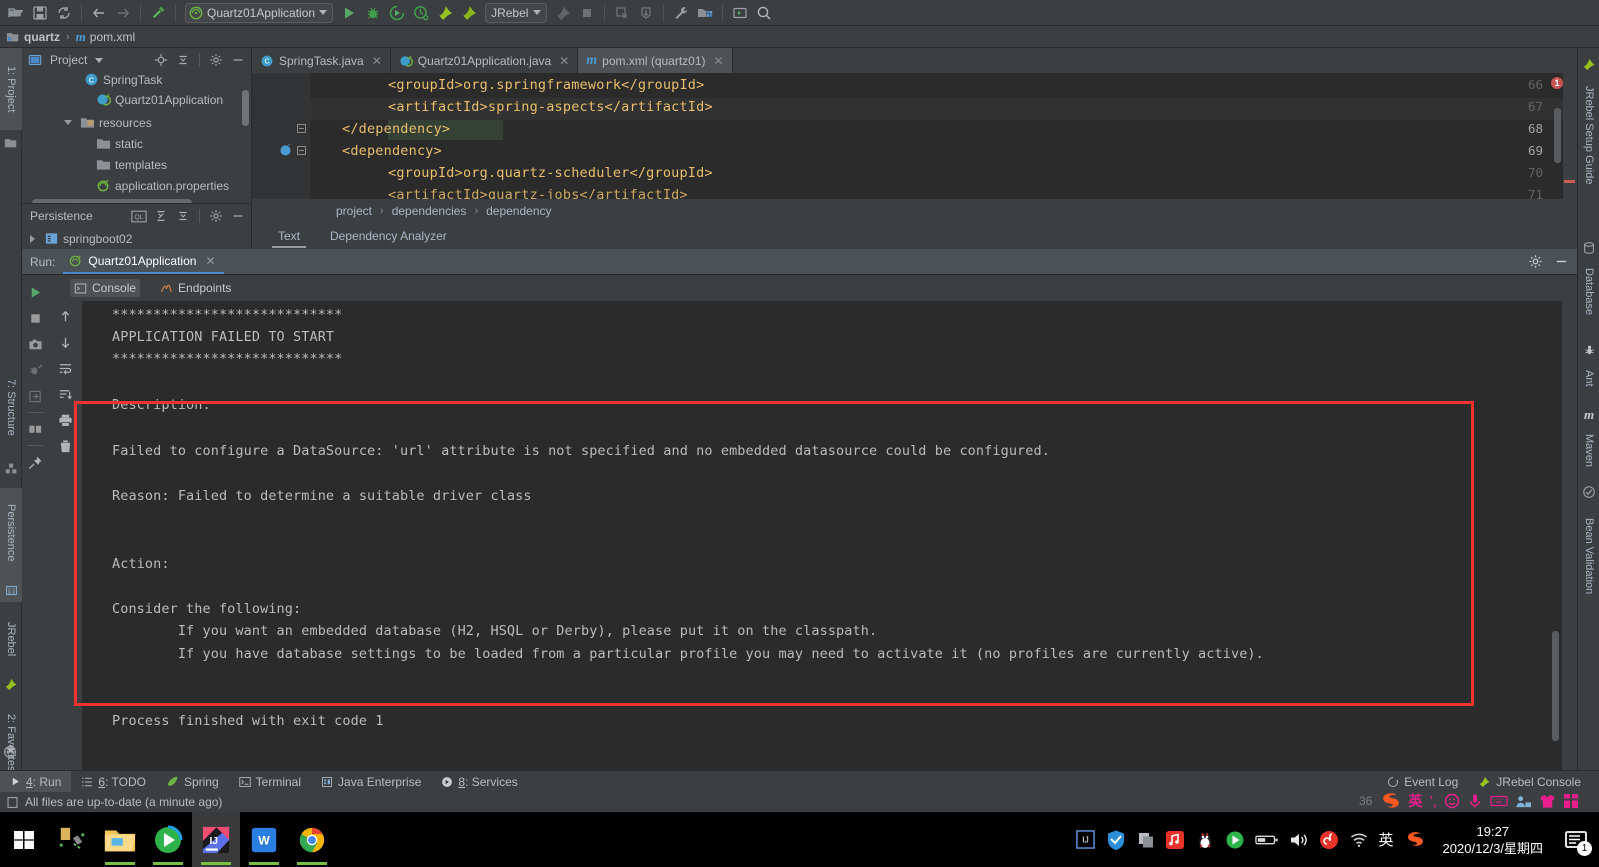 The width and height of the screenshot is (1599, 867). I want to click on run-icon, so click(349, 13).